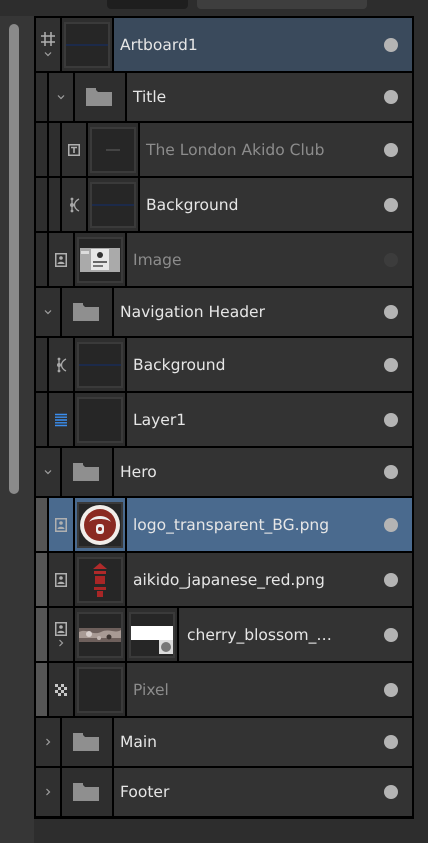  I want to click on lines-icon, so click(61, 419).